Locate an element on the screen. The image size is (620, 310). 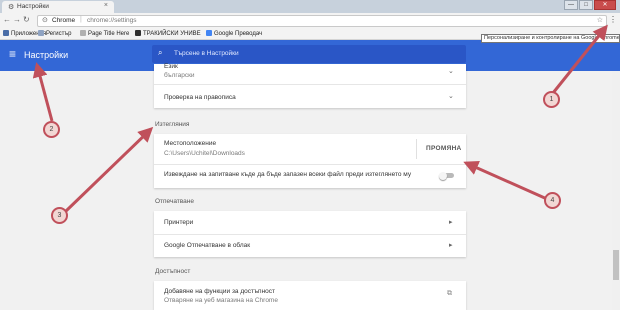
annotation-badge-1: 1 is located at coordinates (551, 99).